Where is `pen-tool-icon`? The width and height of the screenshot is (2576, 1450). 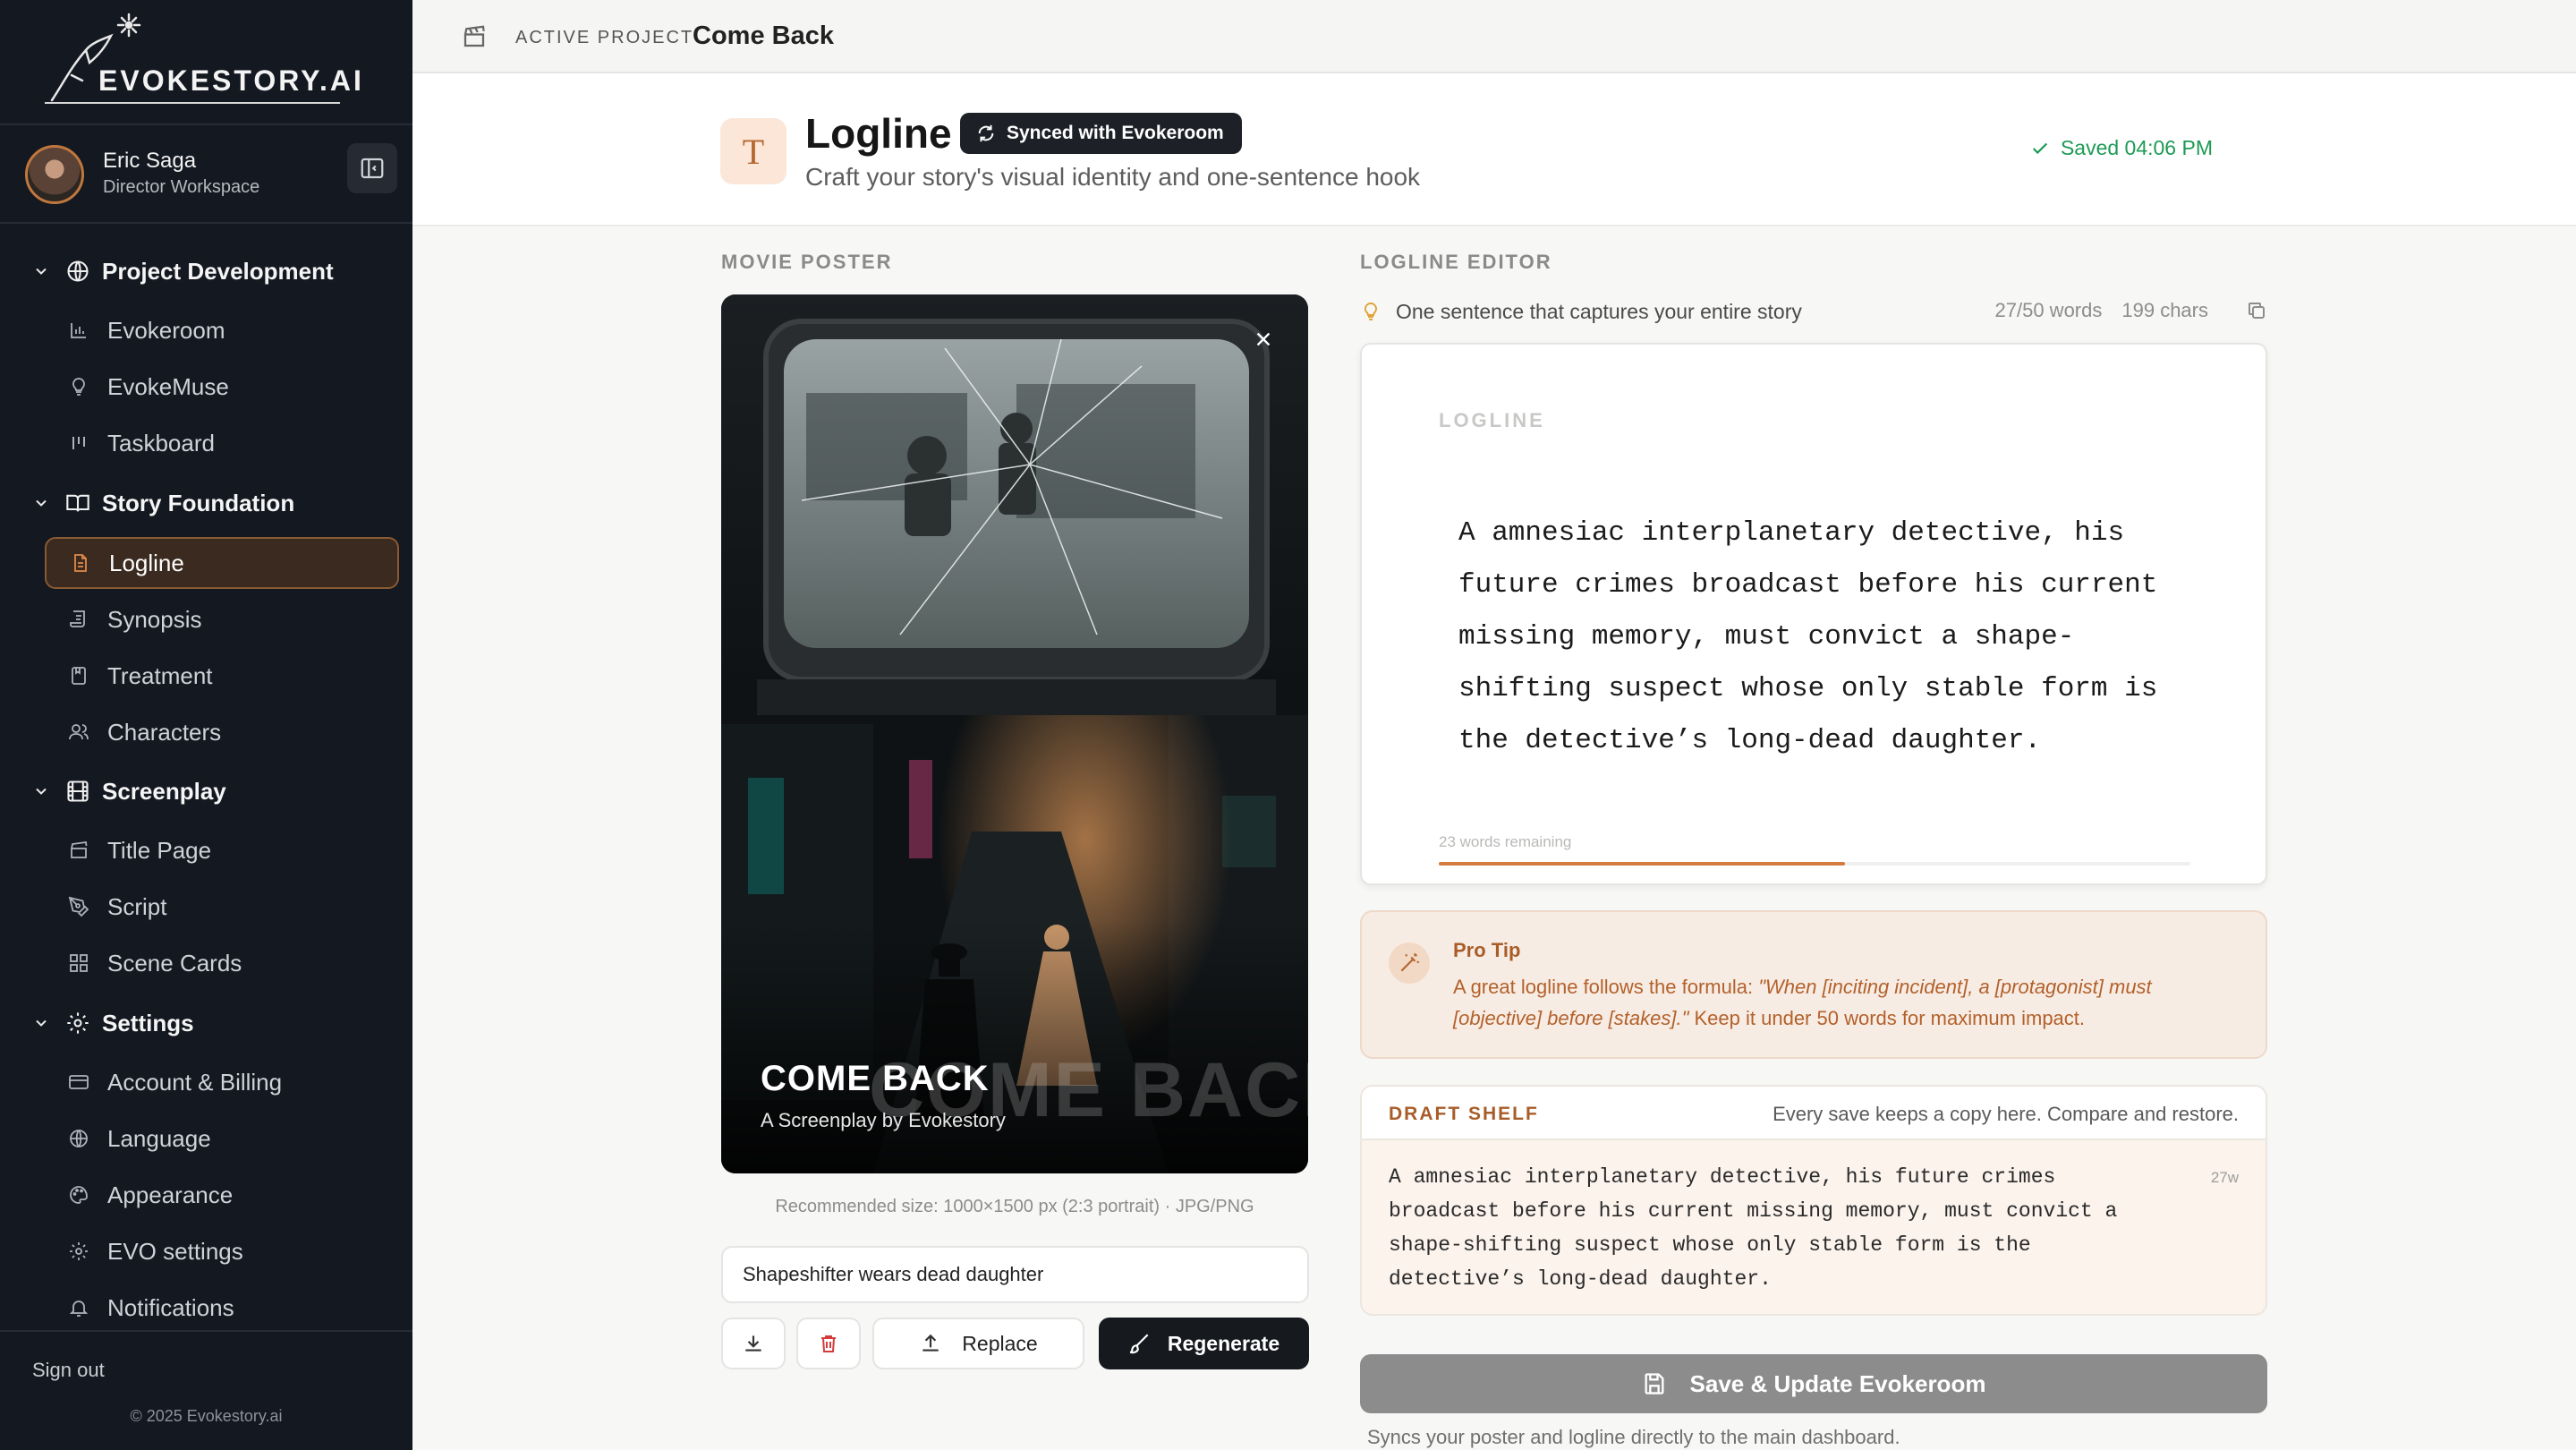 pen-tool-icon is located at coordinates (78, 906).